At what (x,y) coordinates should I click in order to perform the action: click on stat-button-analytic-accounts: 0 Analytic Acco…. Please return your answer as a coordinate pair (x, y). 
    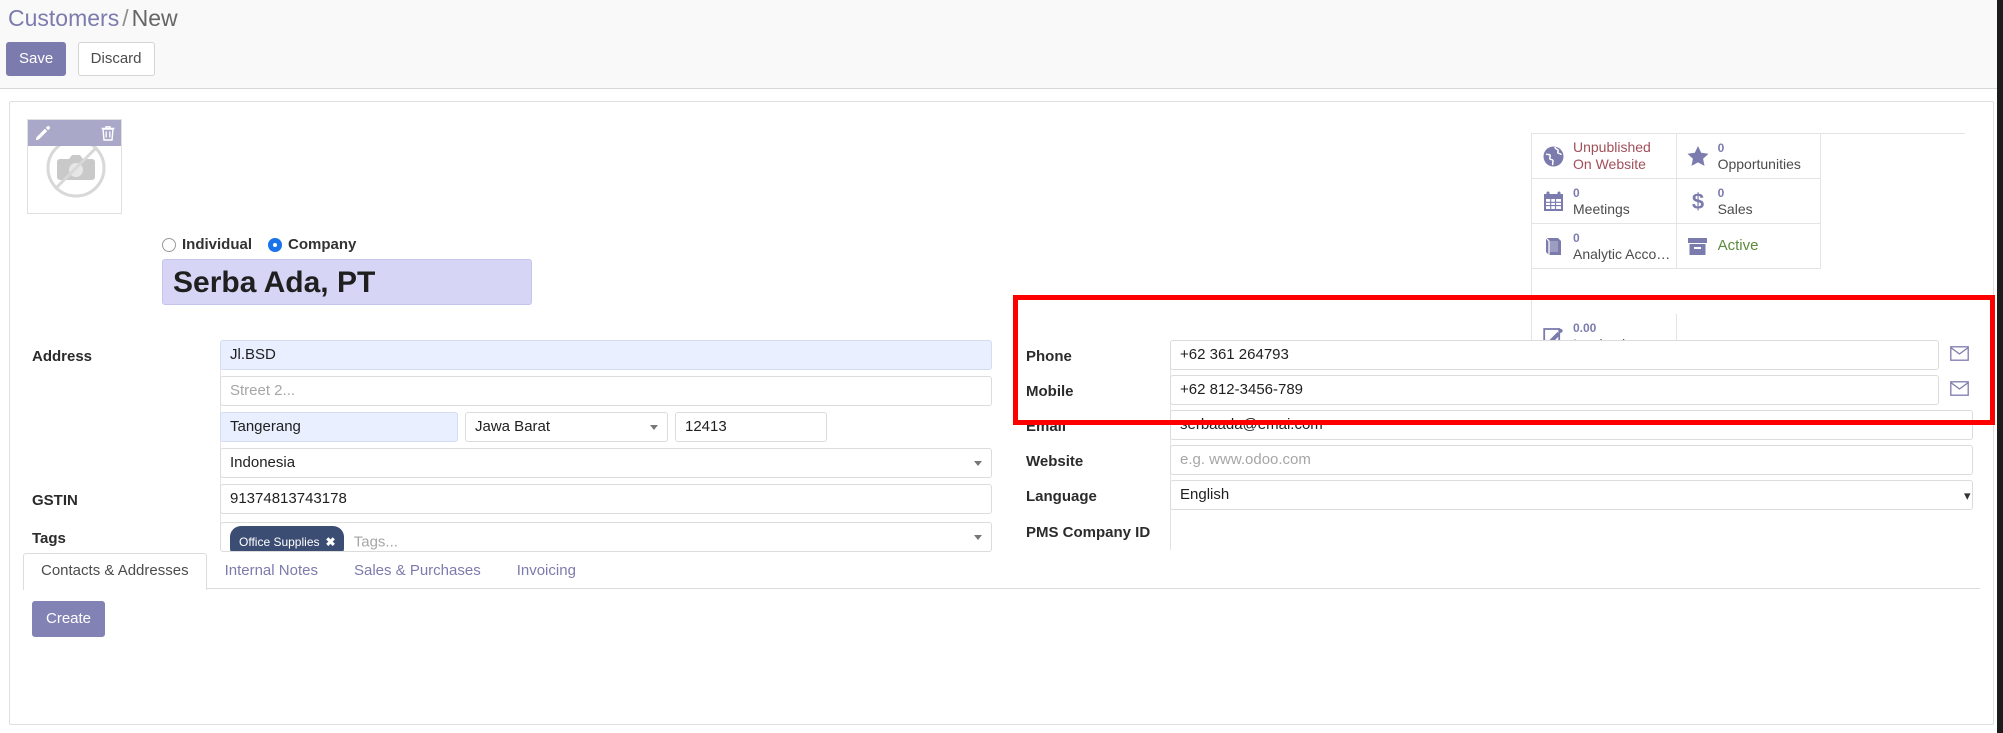
    Looking at the image, I should click on (1604, 246).